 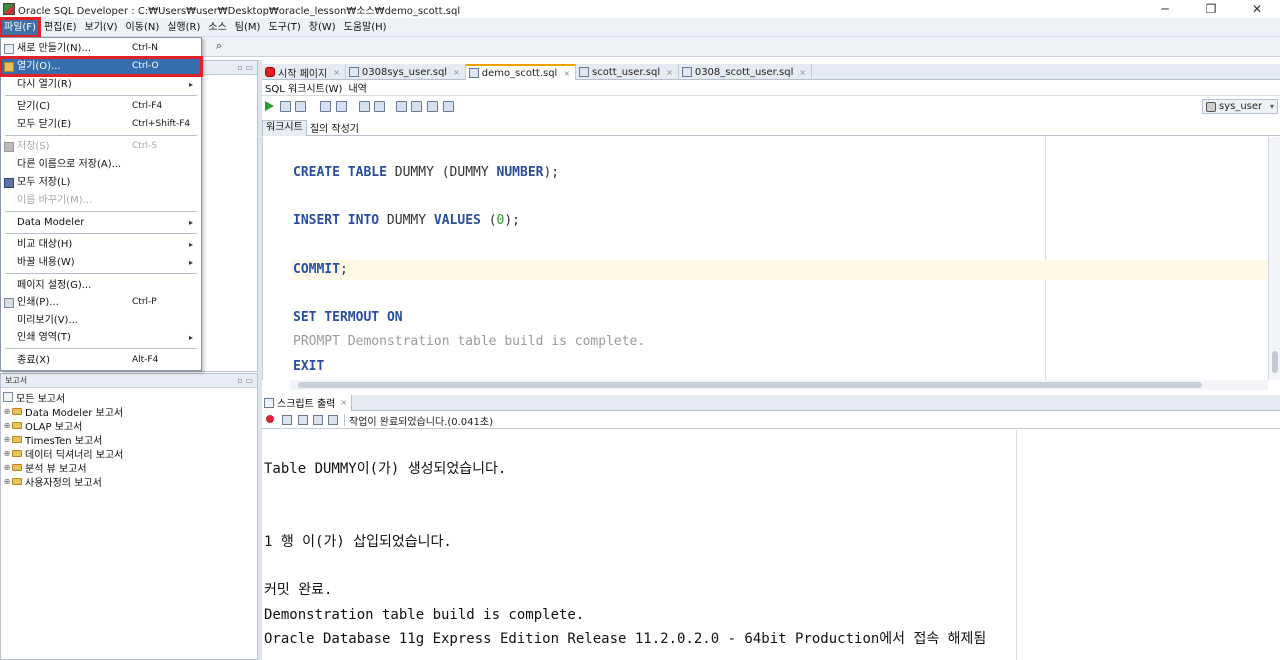 What do you see at coordinates (269, 106) in the screenshot?
I see `run-statement-icon` at bounding box center [269, 106].